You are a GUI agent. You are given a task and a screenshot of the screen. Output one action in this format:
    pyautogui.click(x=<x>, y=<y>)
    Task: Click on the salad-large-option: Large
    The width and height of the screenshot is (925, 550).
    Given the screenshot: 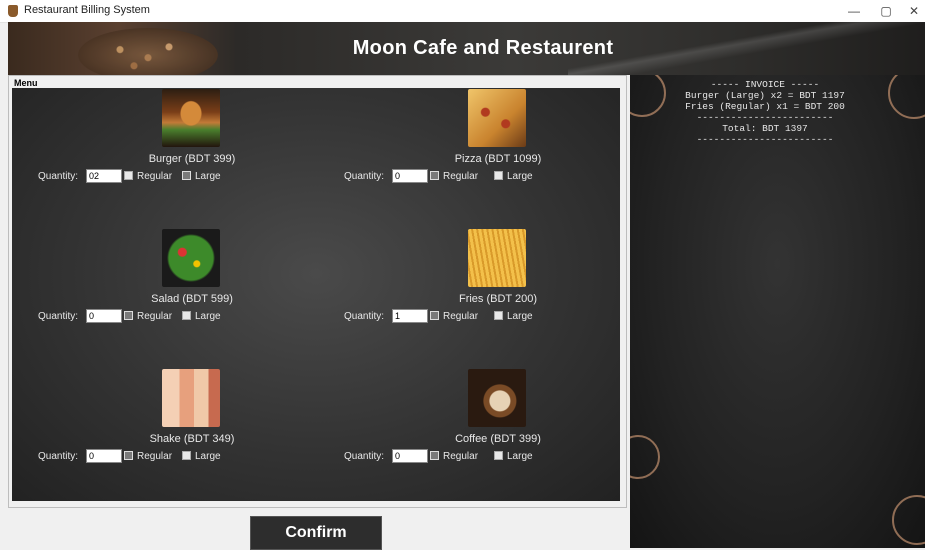 What is the action you would take?
    pyautogui.click(x=201, y=316)
    